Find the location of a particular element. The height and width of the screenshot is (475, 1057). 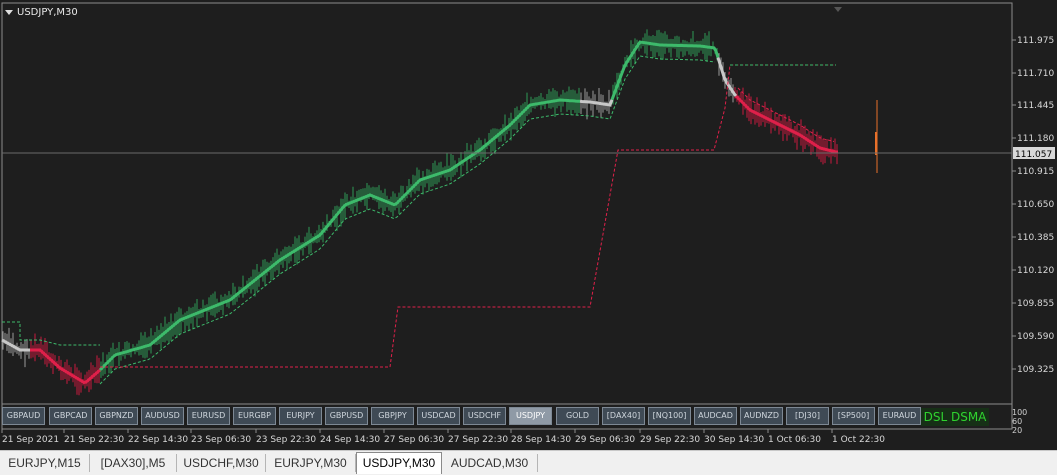

symbol-button-audcad: AUDCAD is located at coordinates (715, 416).